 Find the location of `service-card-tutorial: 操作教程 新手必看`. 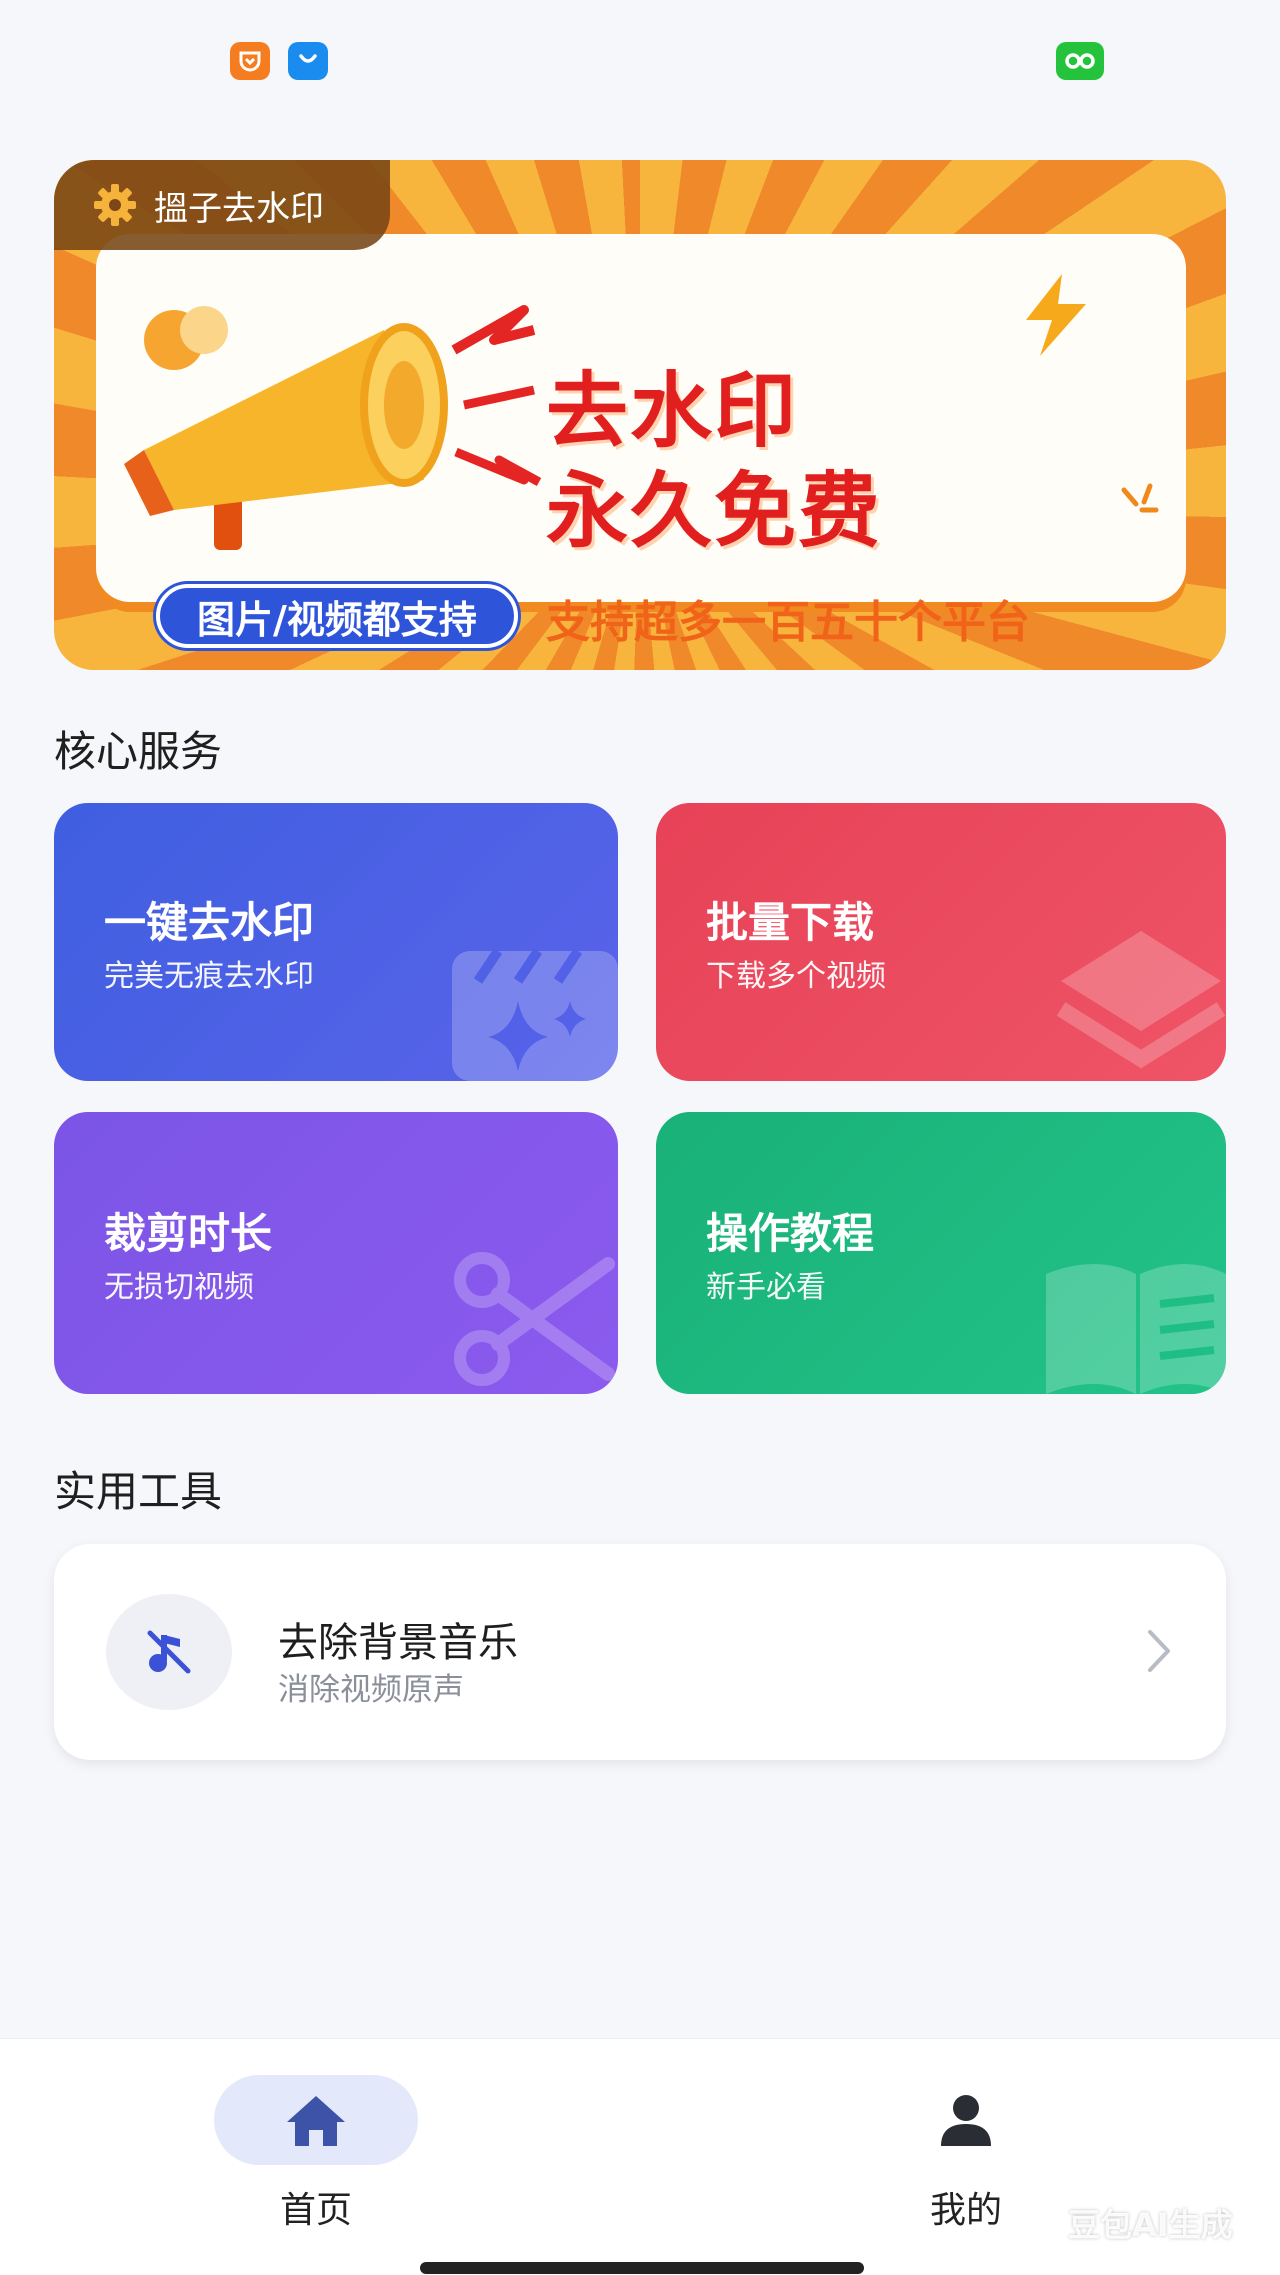

service-card-tutorial: 操作教程 新手必看 is located at coordinates (941, 1253).